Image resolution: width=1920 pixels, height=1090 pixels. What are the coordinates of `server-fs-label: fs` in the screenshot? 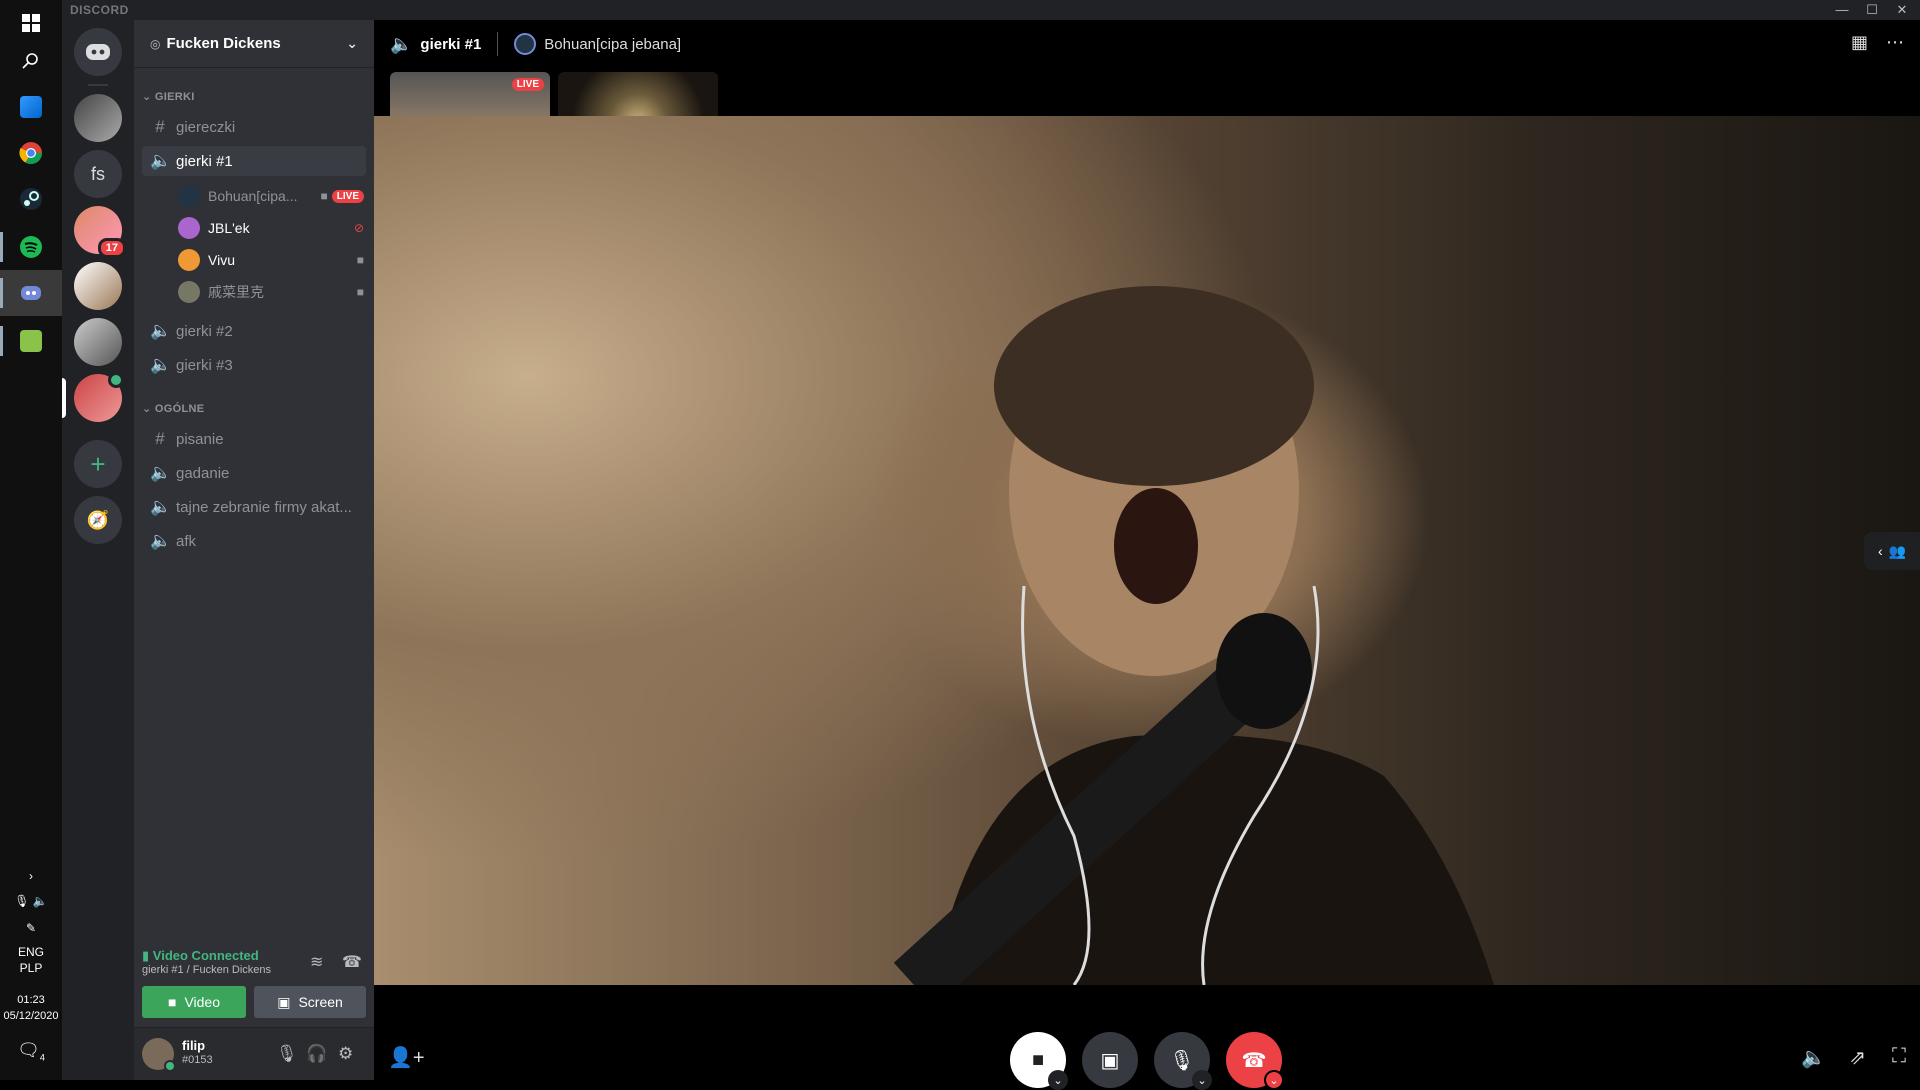 It's located at (97, 173).